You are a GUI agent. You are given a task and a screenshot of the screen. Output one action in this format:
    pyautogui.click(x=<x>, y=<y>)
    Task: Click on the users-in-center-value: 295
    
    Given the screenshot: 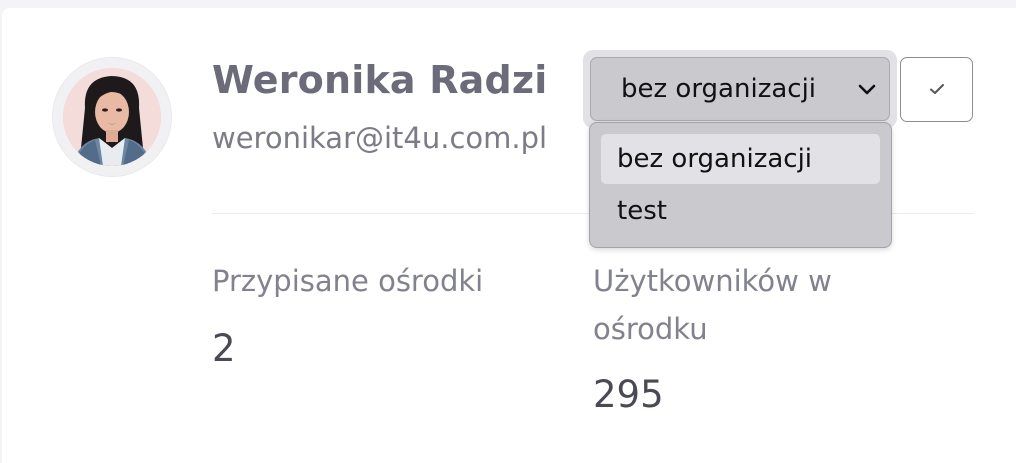 What is the action you would take?
    pyautogui.click(x=628, y=394)
    